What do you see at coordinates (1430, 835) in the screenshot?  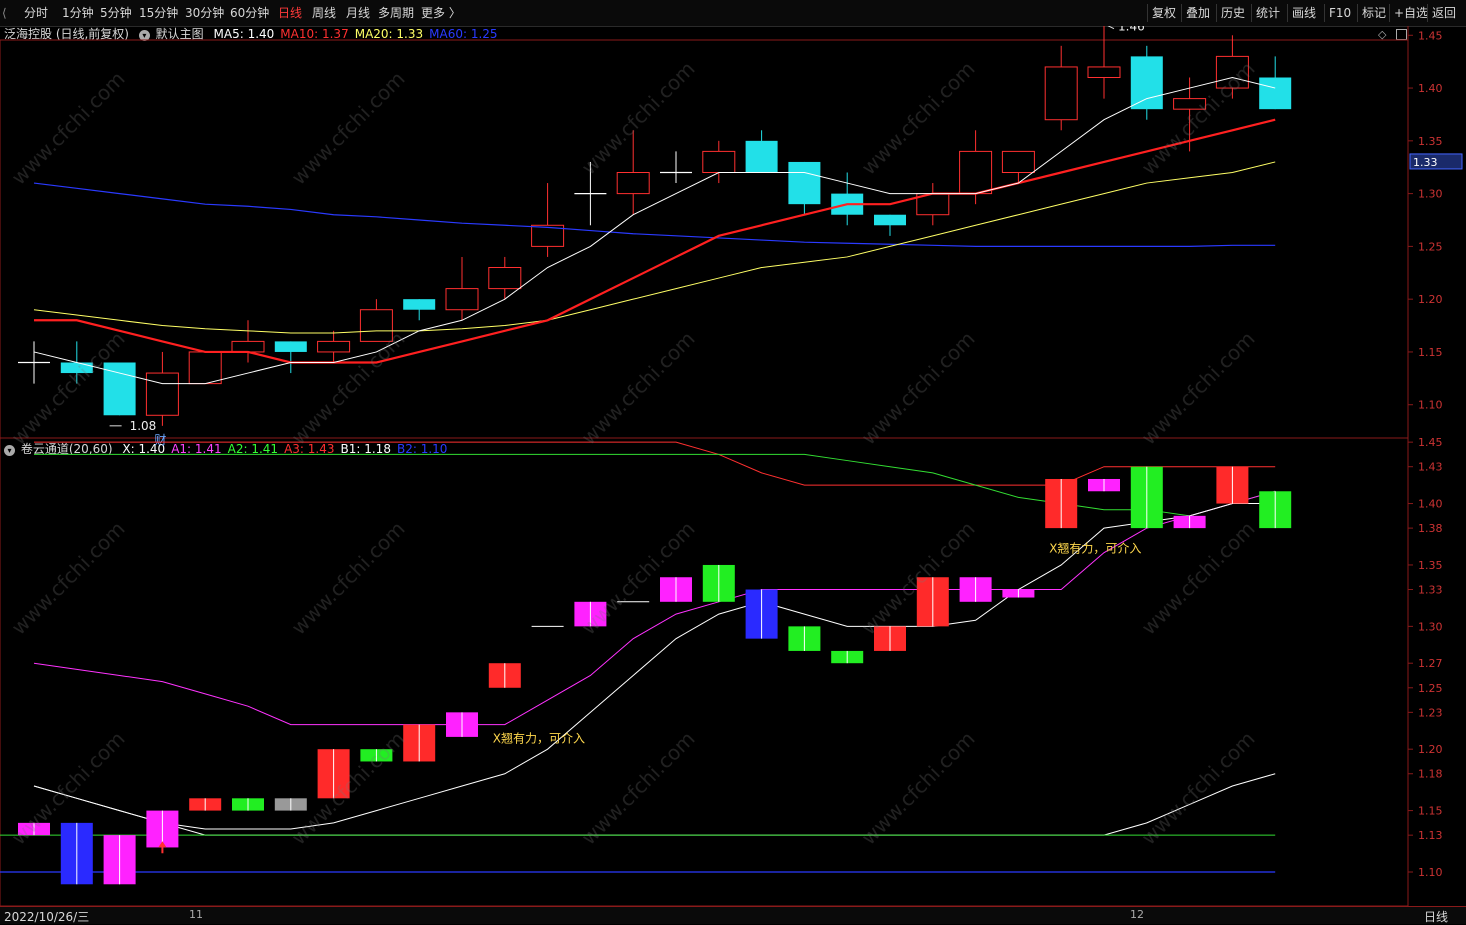 I see `sub-ytick-label: 1.13` at bounding box center [1430, 835].